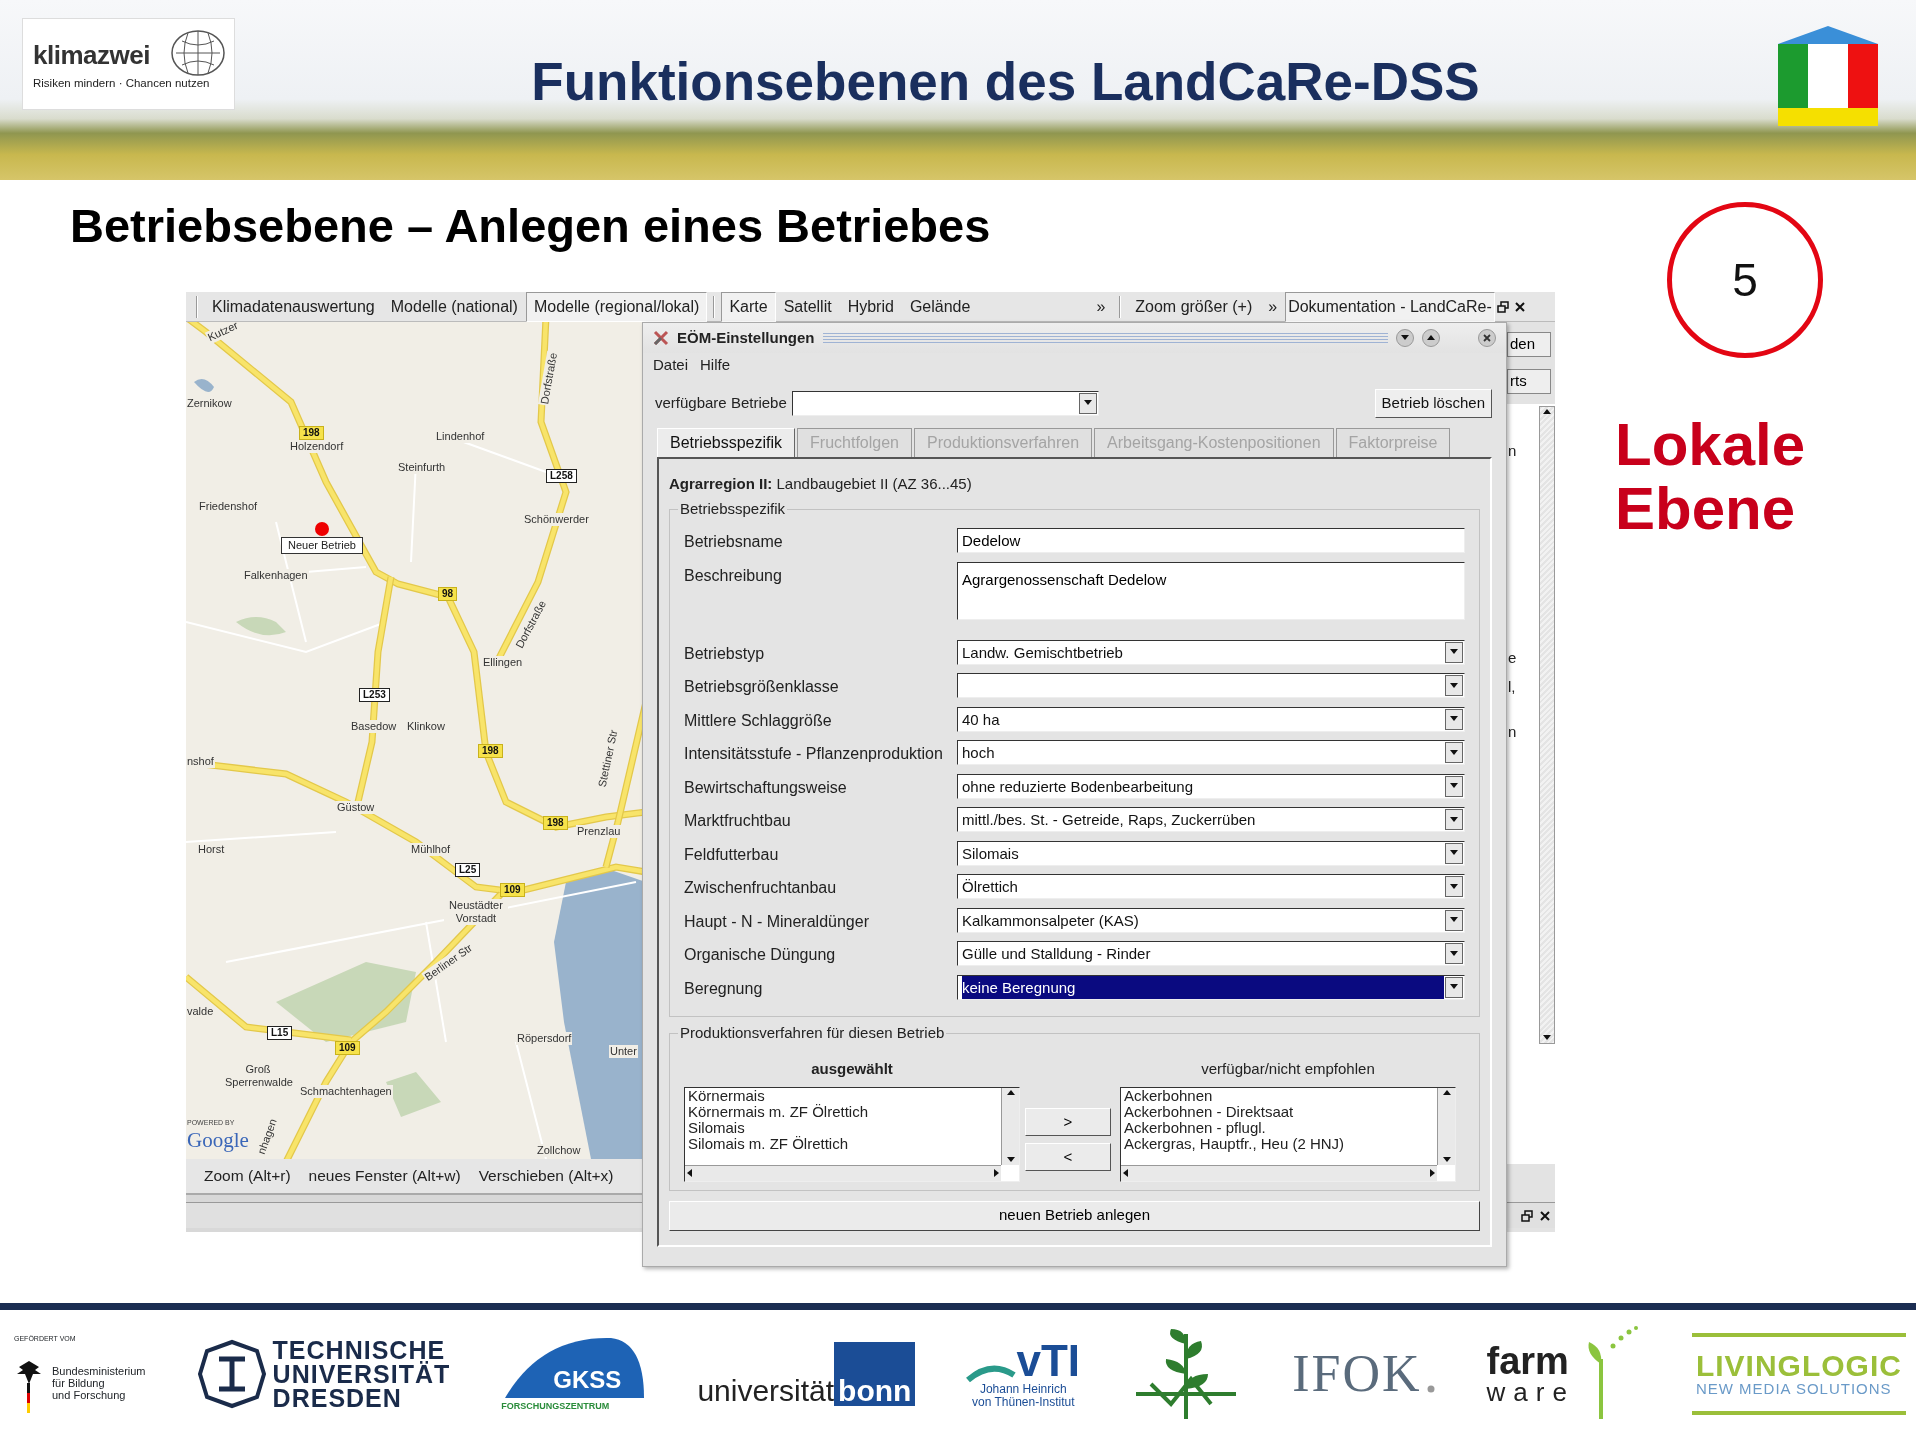  Describe the element at coordinates (1168, 1095) in the screenshot. I see `list-item: Ackerbohnen` at that location.